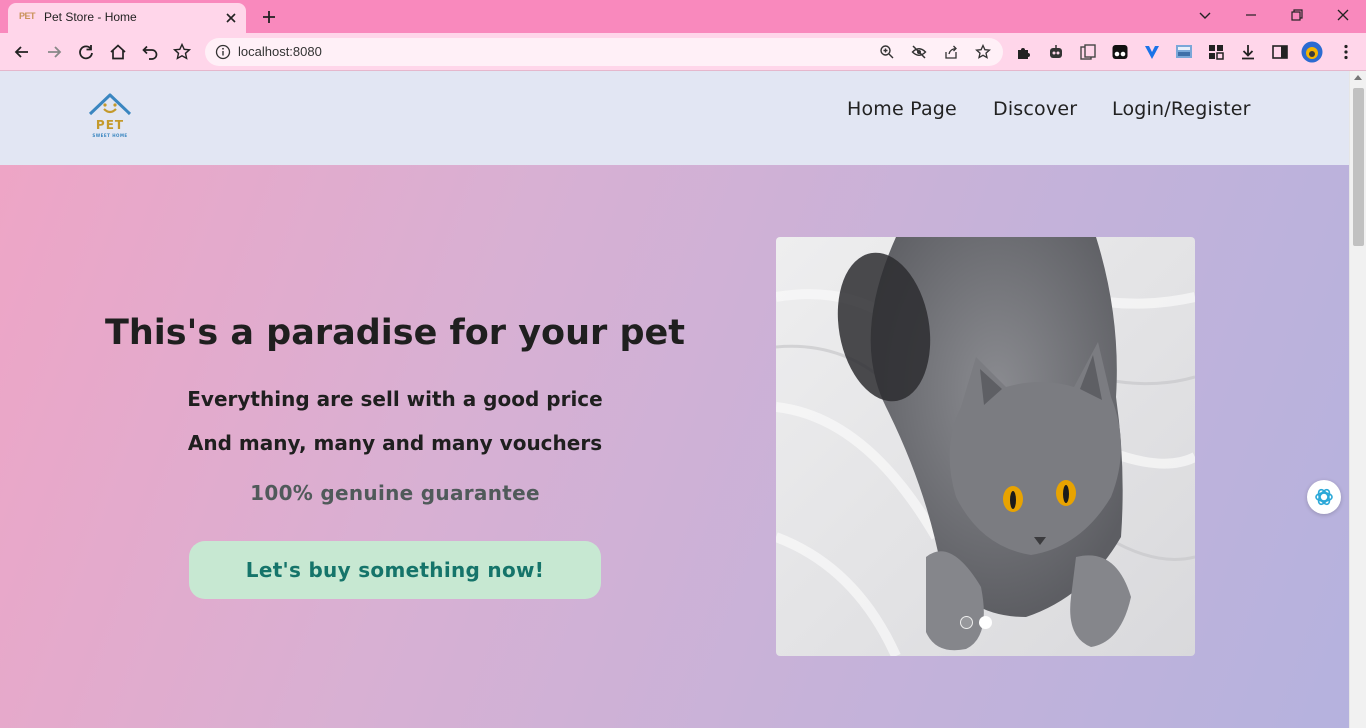 This screenshot has height=728, width=1366. What do you see at coordinates (1357, 399) in the screenshot?
I see `page-scrollbar` at bounding box center [1357, 399].